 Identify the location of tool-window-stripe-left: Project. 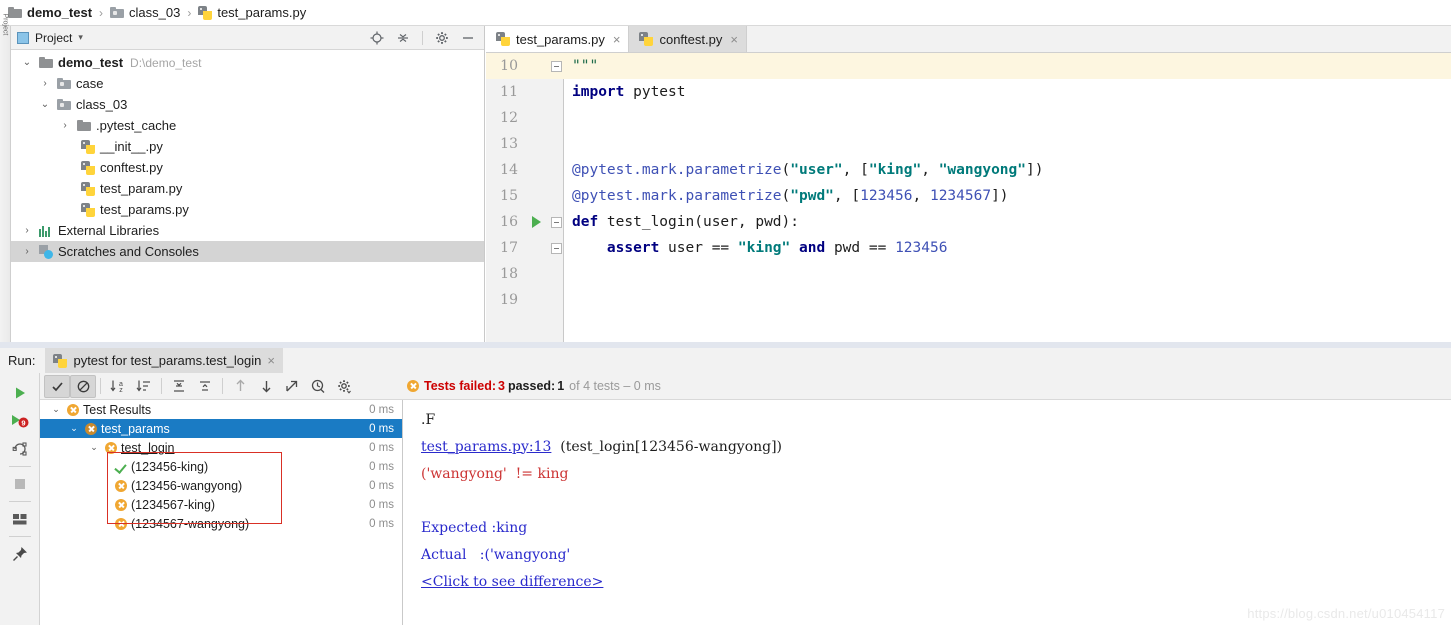
(5, 178).